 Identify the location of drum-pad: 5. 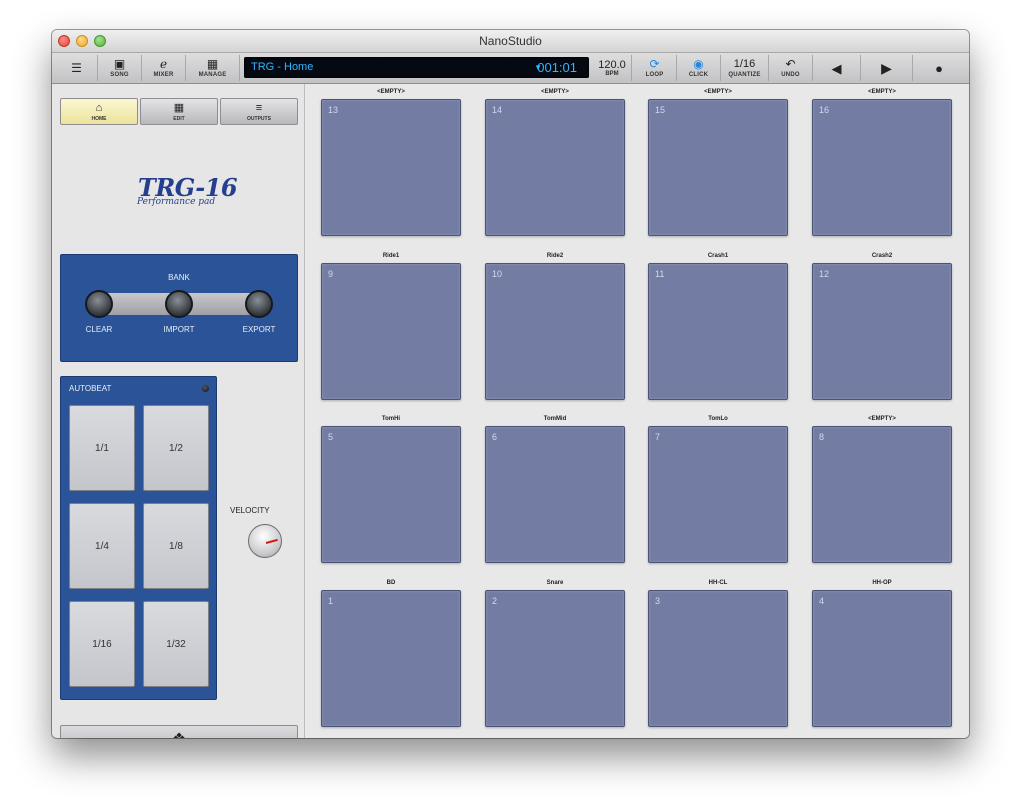
(391, 494).